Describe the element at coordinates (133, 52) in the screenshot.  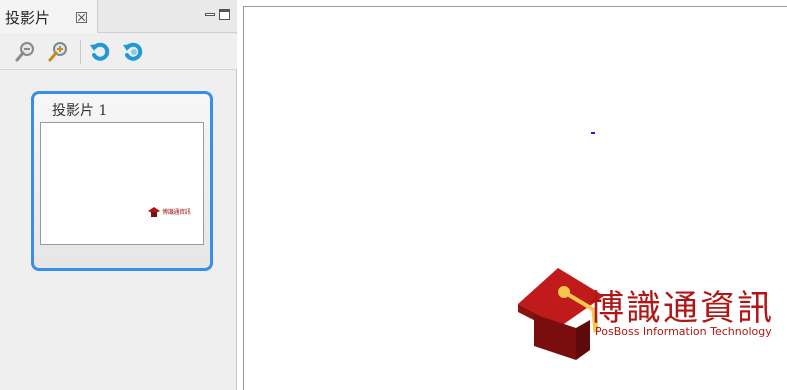
I see `rotate-right-icon` at that location.